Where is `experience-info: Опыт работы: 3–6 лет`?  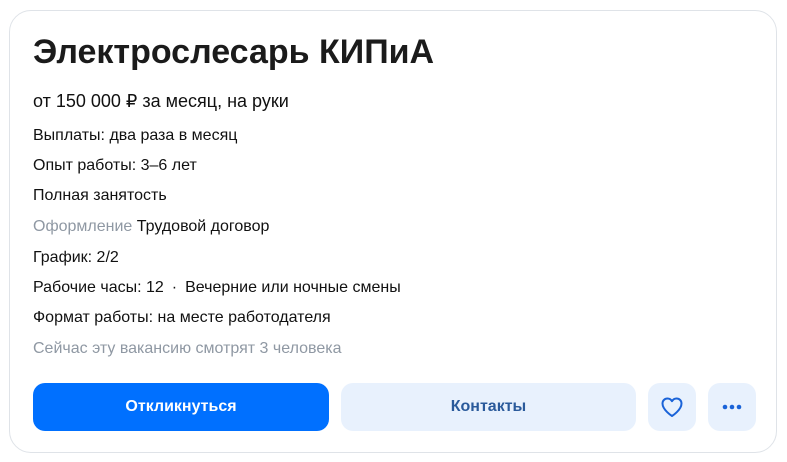 experience-info: Опыт работы: 3–6 лет is located at coordinates (115, 165).